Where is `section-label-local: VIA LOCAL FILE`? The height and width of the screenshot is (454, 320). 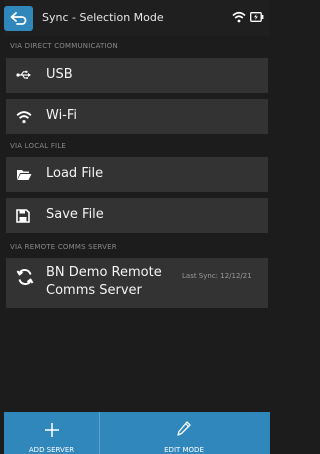
section-label-local: VIA LOCAL FILE is located at coordinates (38, 146).